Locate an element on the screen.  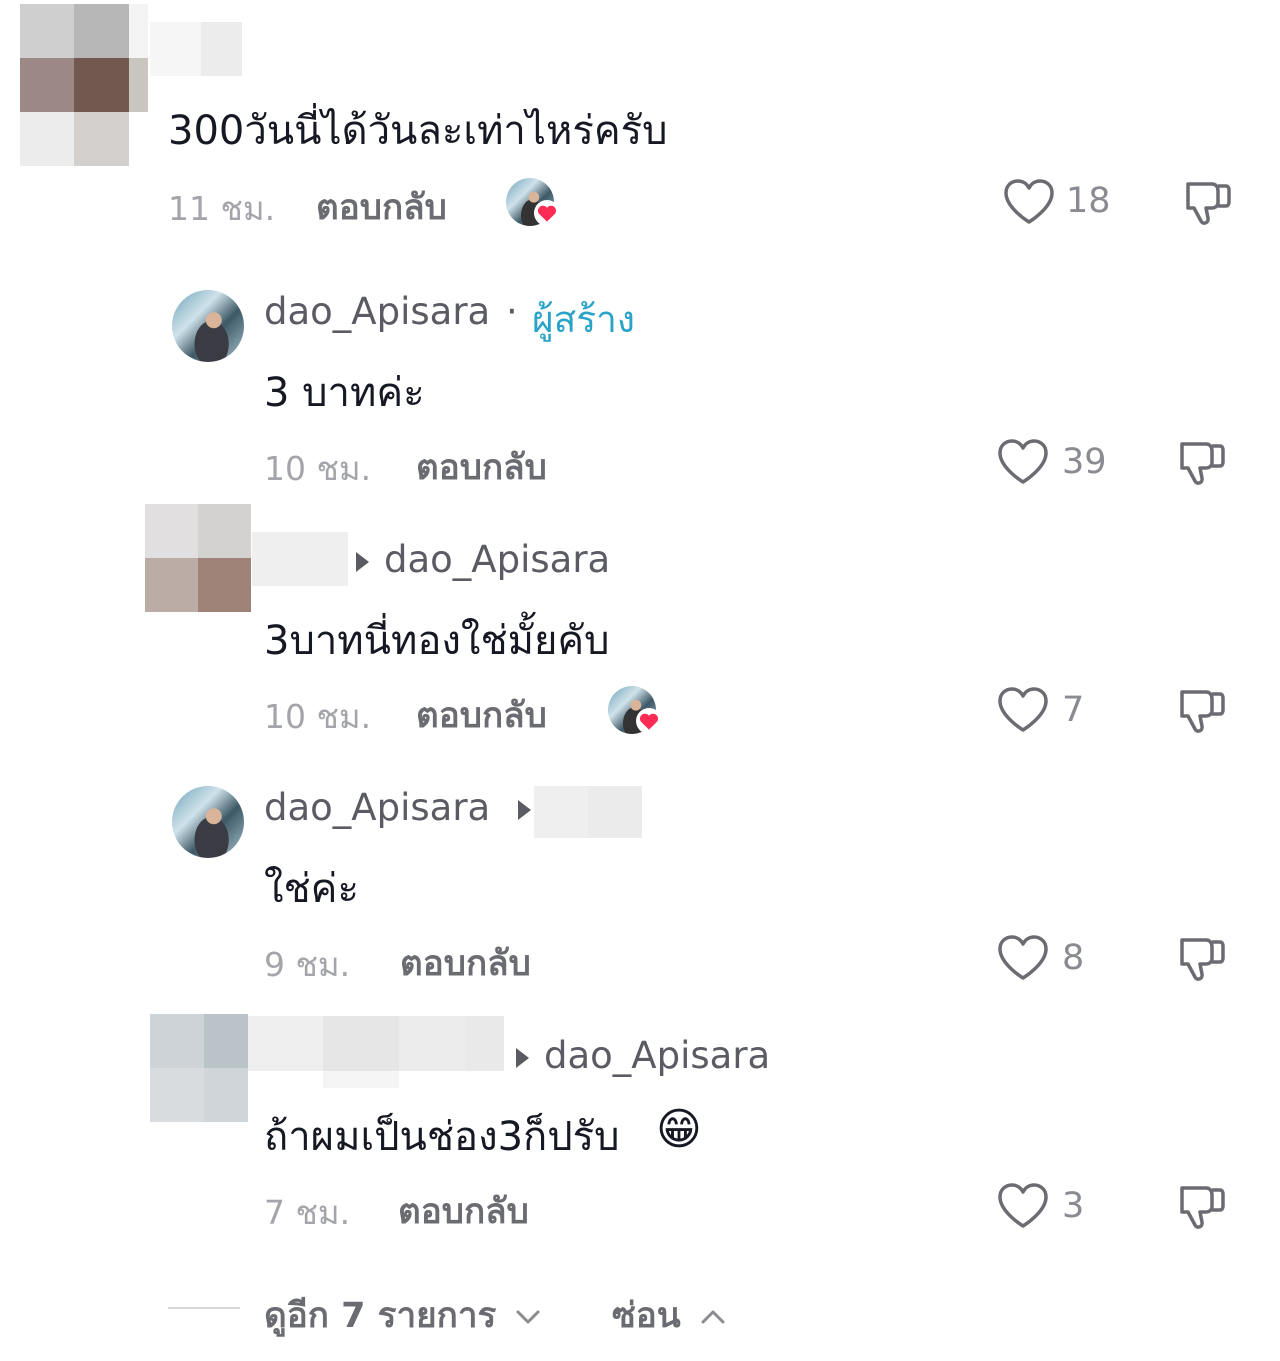
grinning-emoji: 😁 is located at coordinates (679, 1129).